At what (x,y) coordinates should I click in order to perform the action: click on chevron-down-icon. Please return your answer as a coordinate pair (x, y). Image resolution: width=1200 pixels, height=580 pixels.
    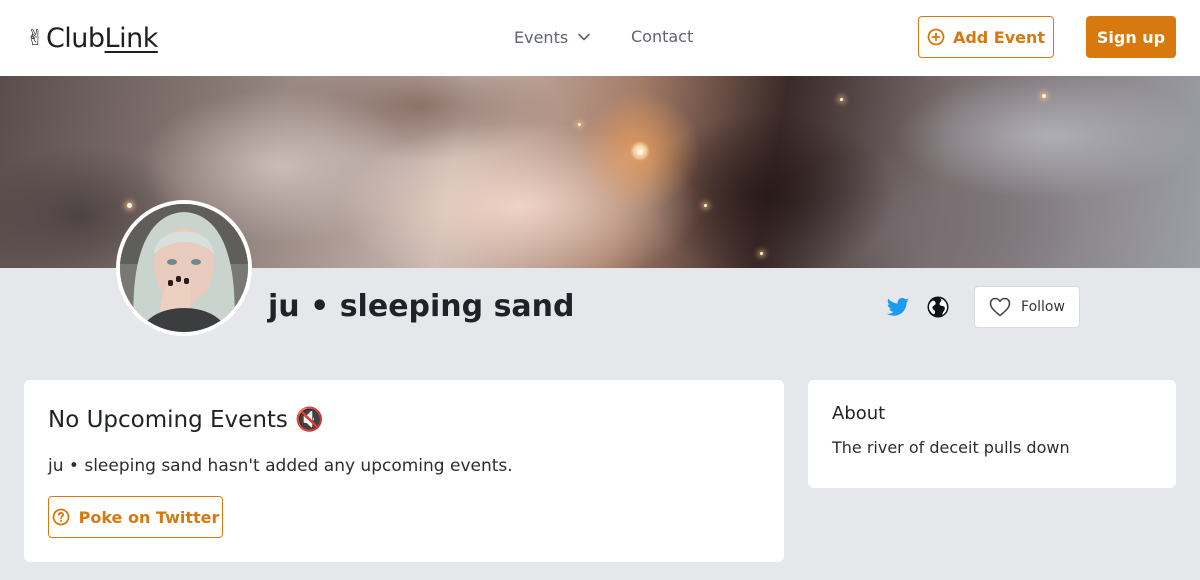
    Looking at the image, I should click on (584, 37).